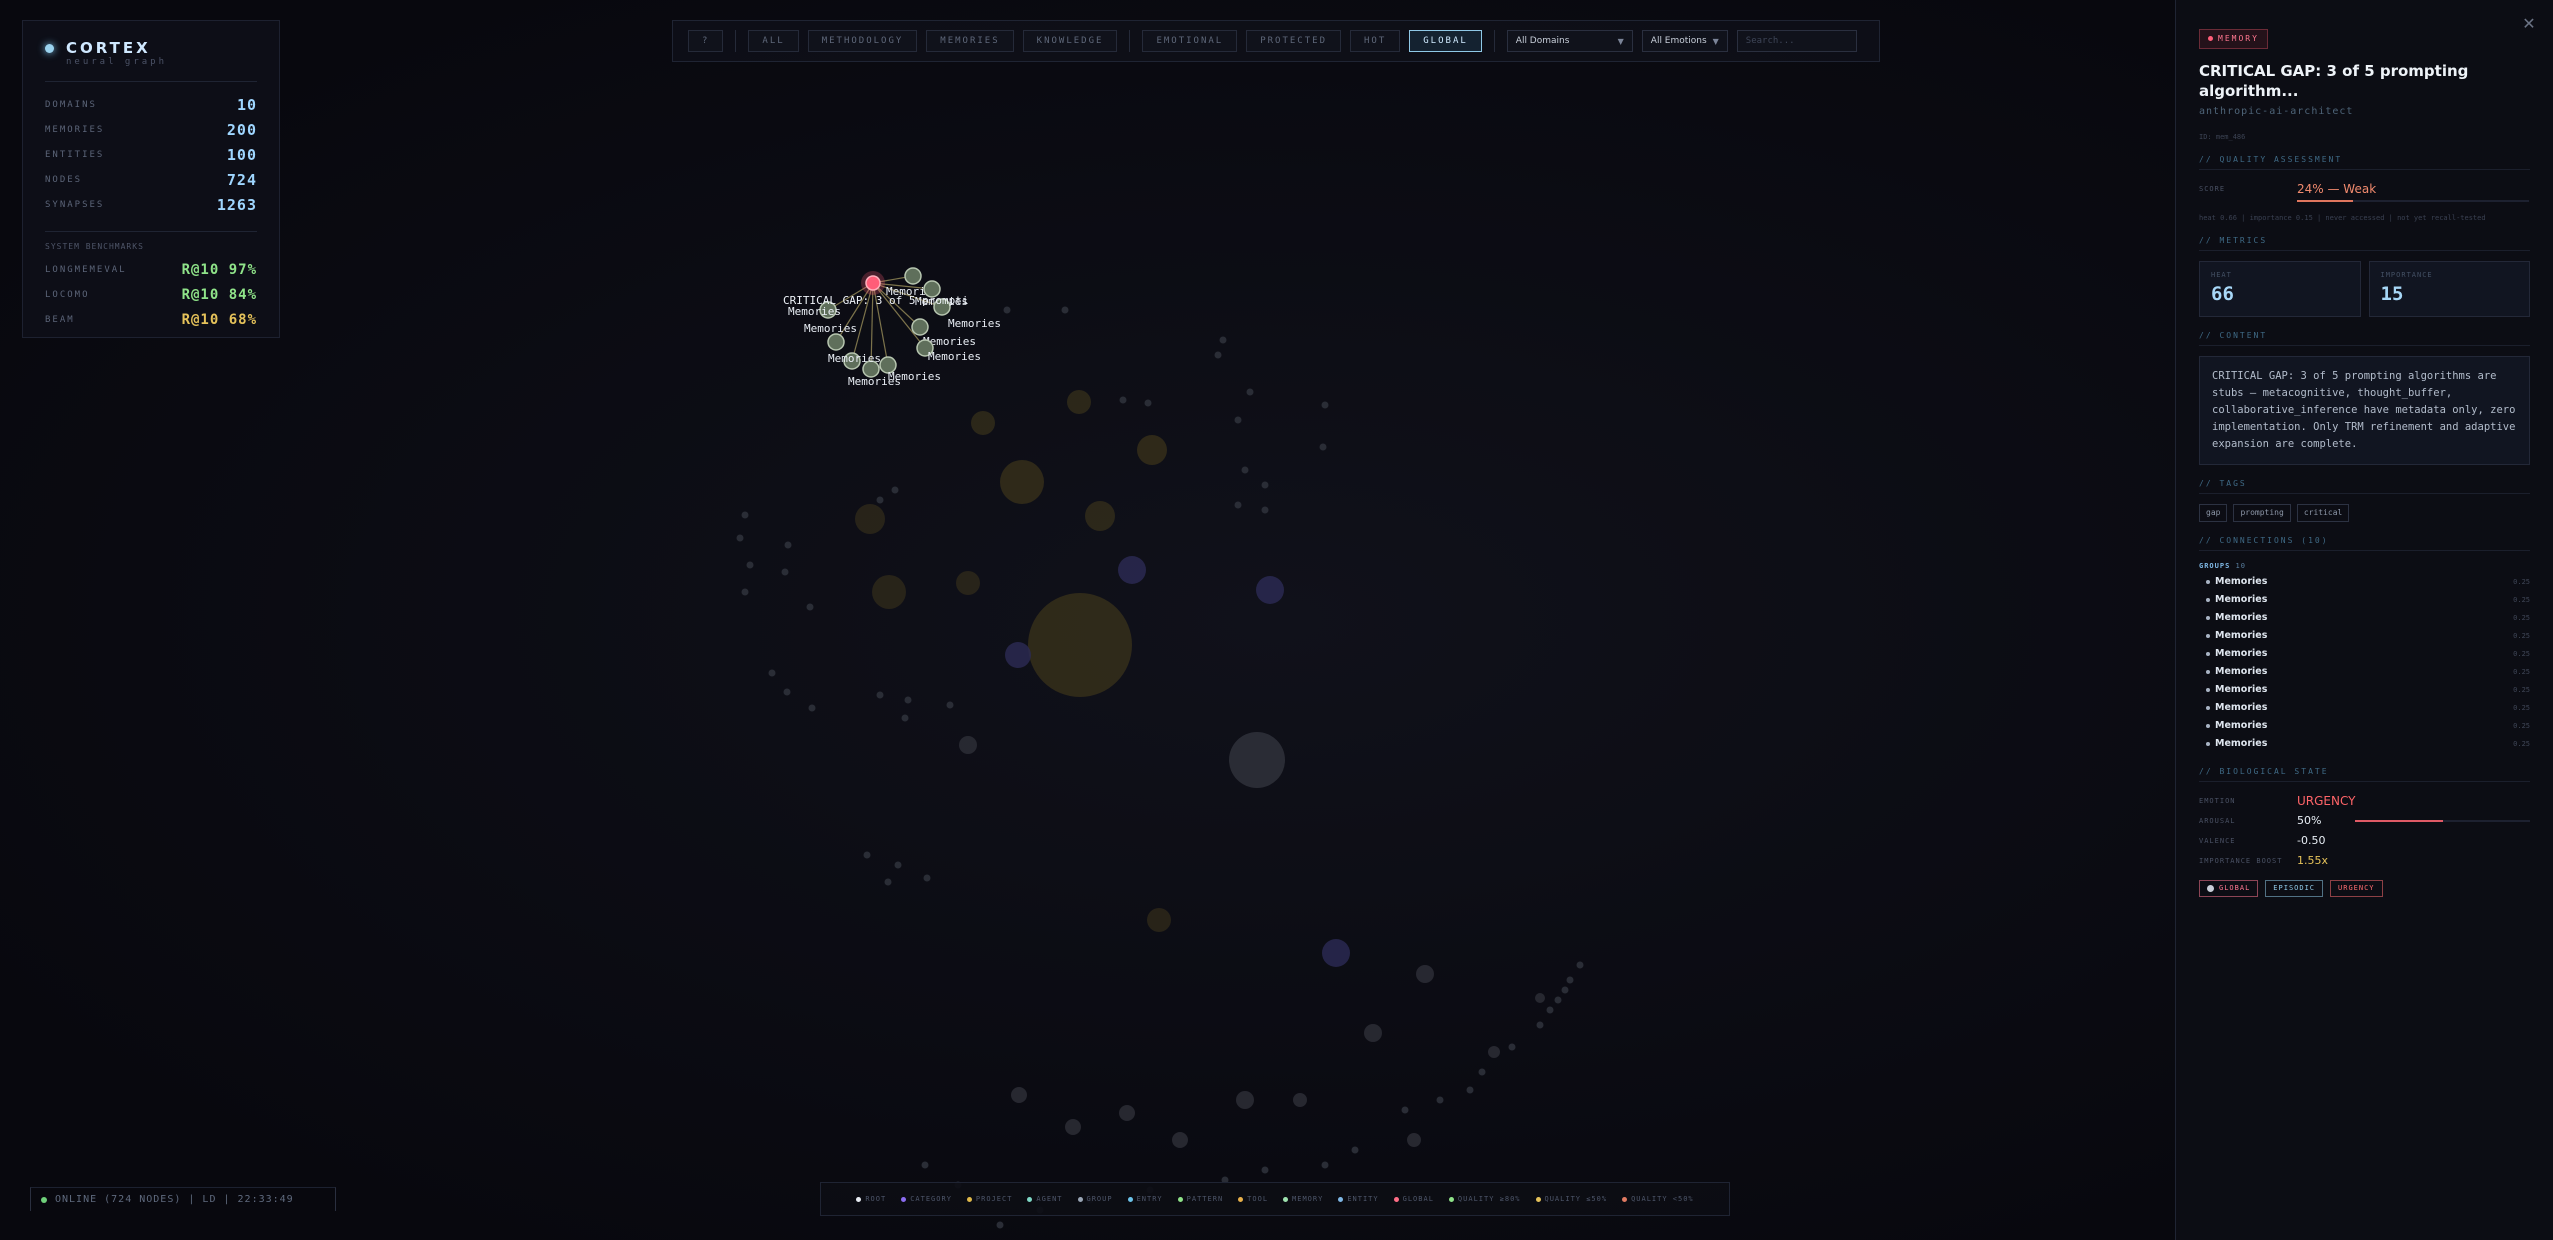 The width and height of the screenshot is (2553, 1240). I want to click on tag: critical, so click(2323, 512).